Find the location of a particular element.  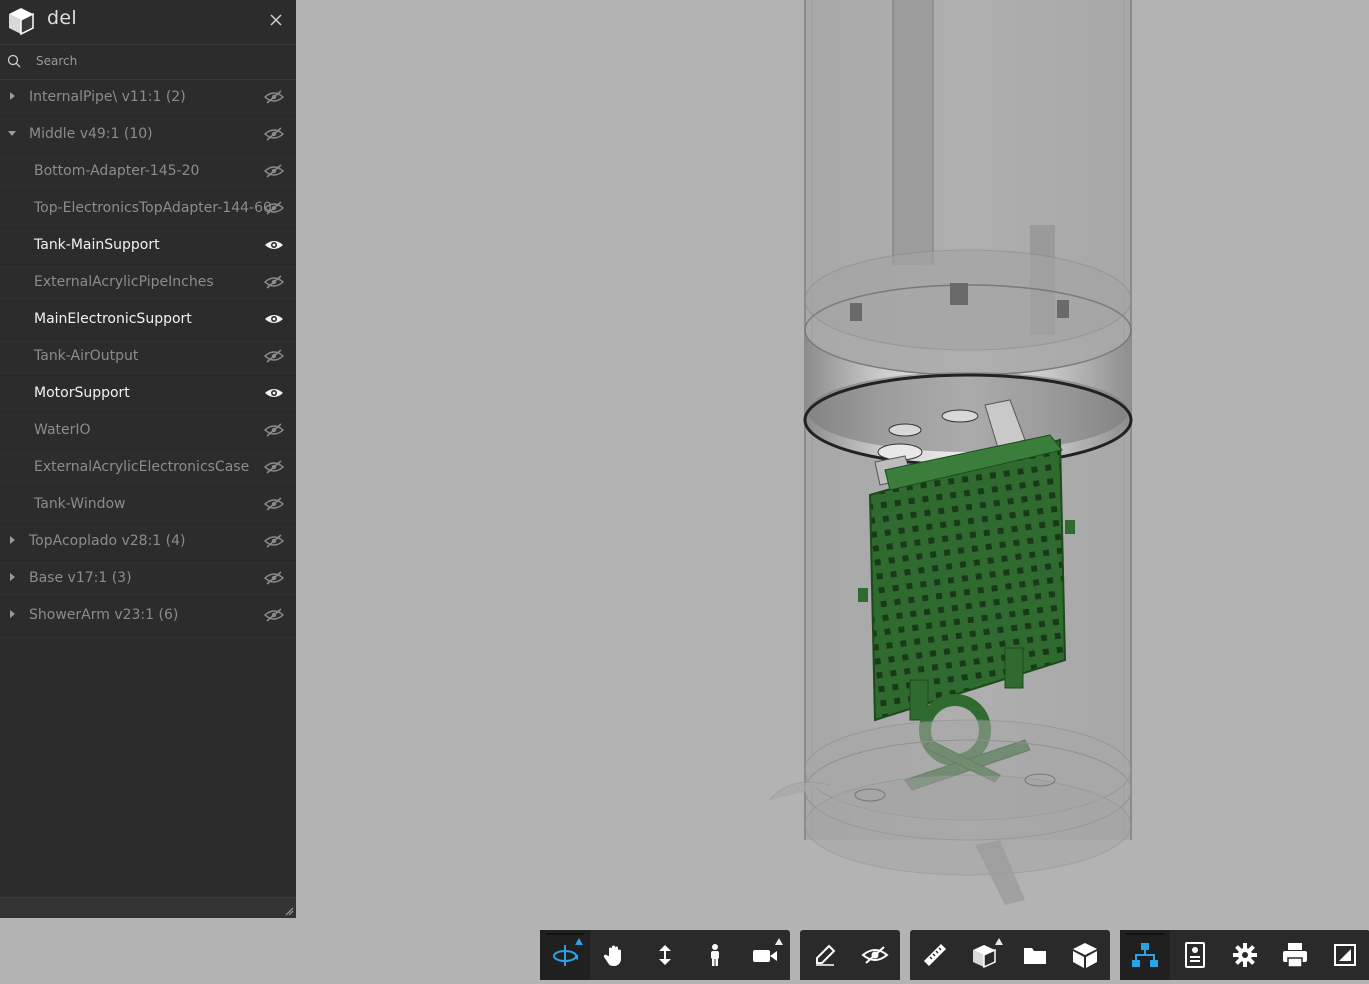

tree-child-node: Tank-Window is located at coordinates (148, 505).